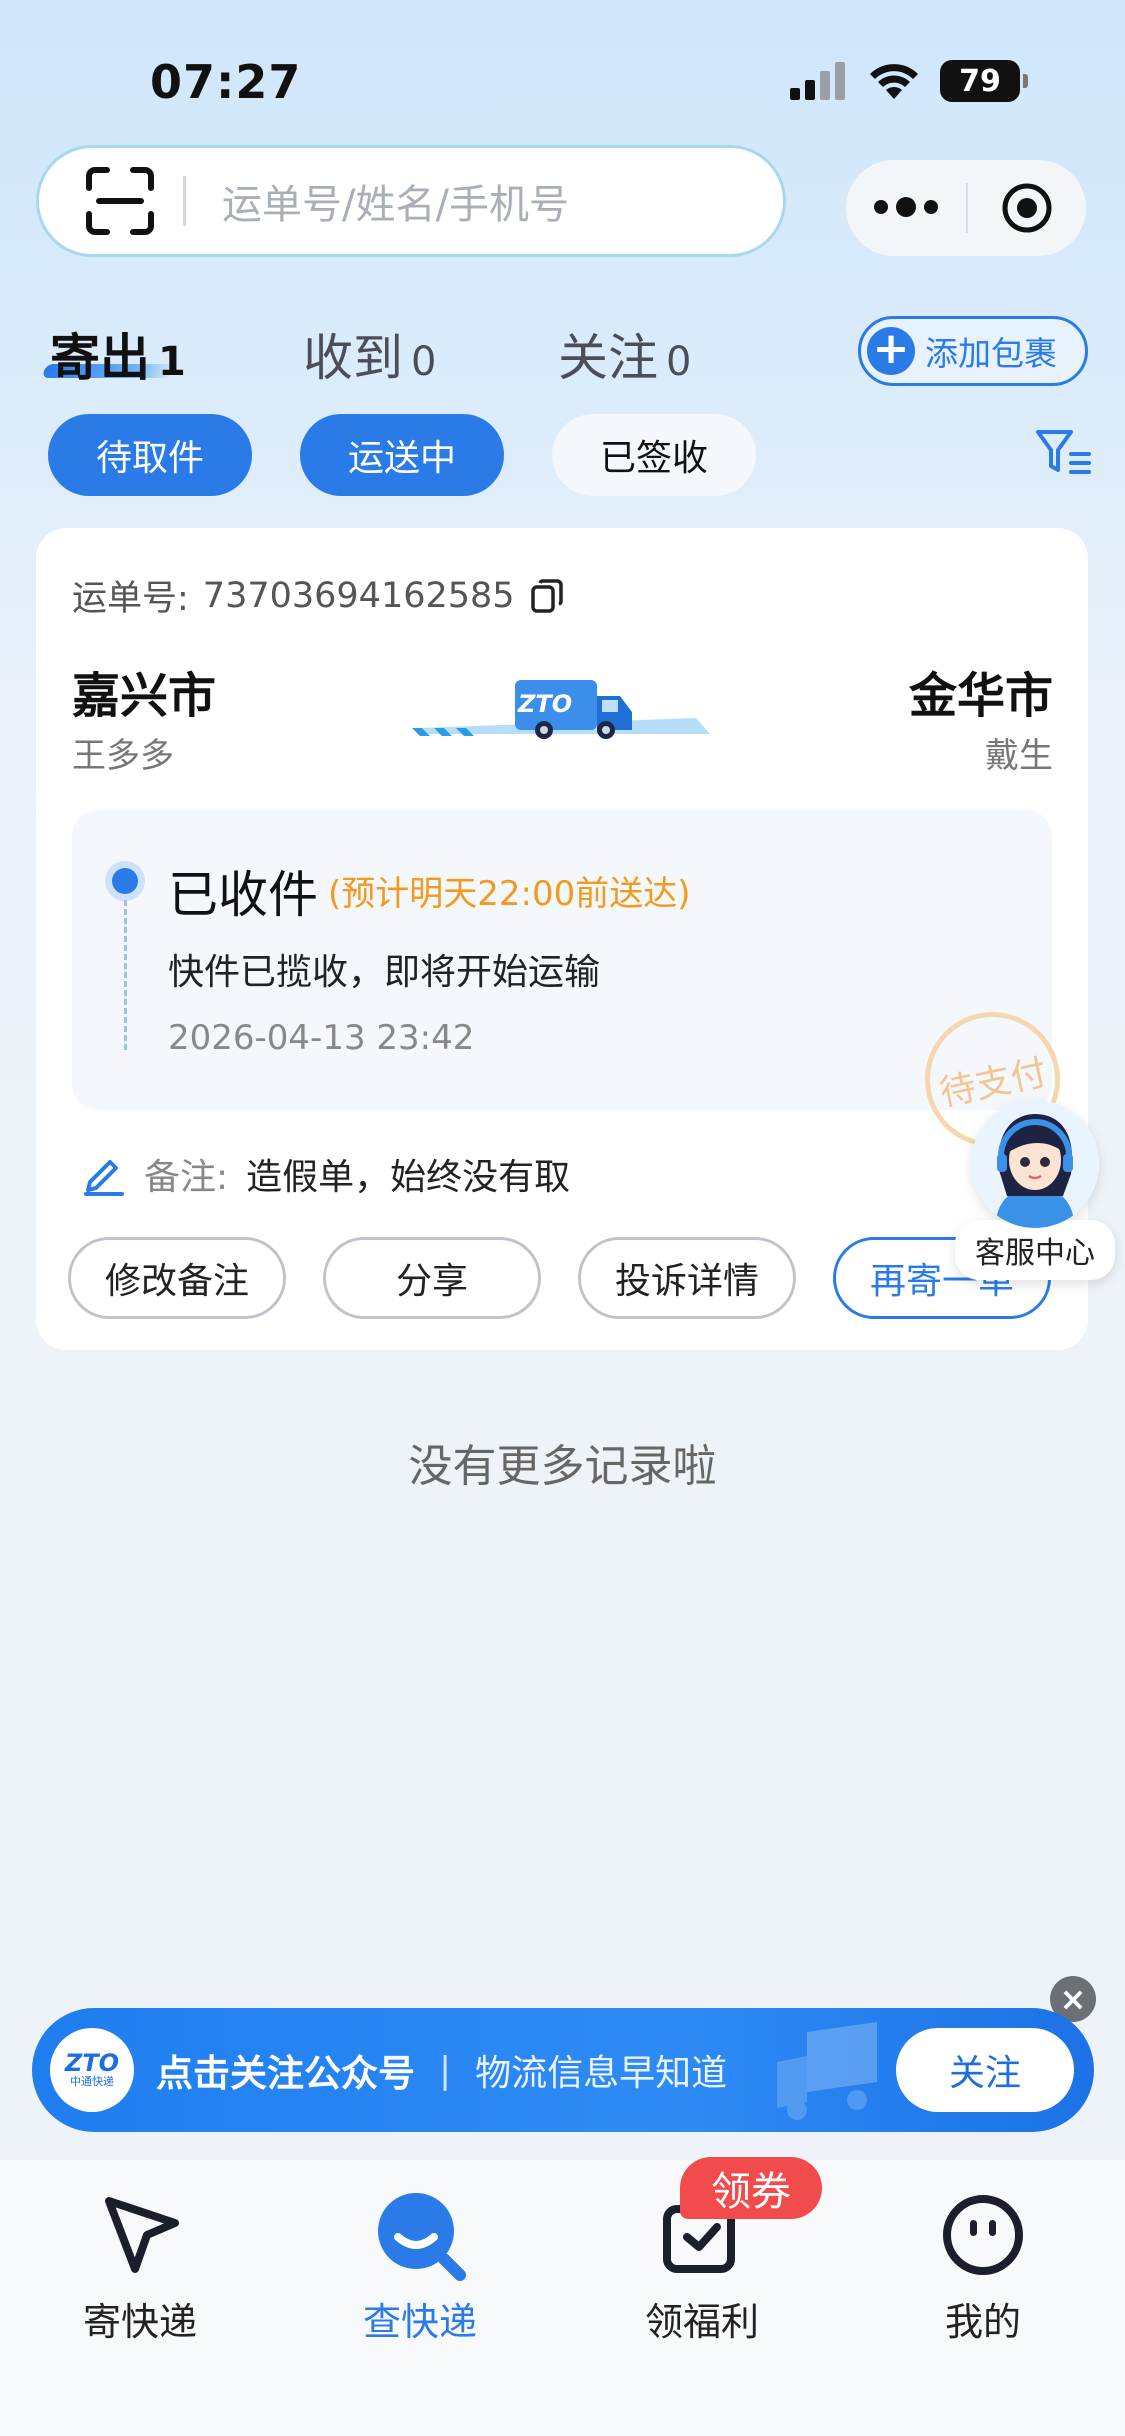  What do you see at coordinates (243, 895) in the screenshot?
I see `status-title: 已收件` at bounding box center [243, 895].